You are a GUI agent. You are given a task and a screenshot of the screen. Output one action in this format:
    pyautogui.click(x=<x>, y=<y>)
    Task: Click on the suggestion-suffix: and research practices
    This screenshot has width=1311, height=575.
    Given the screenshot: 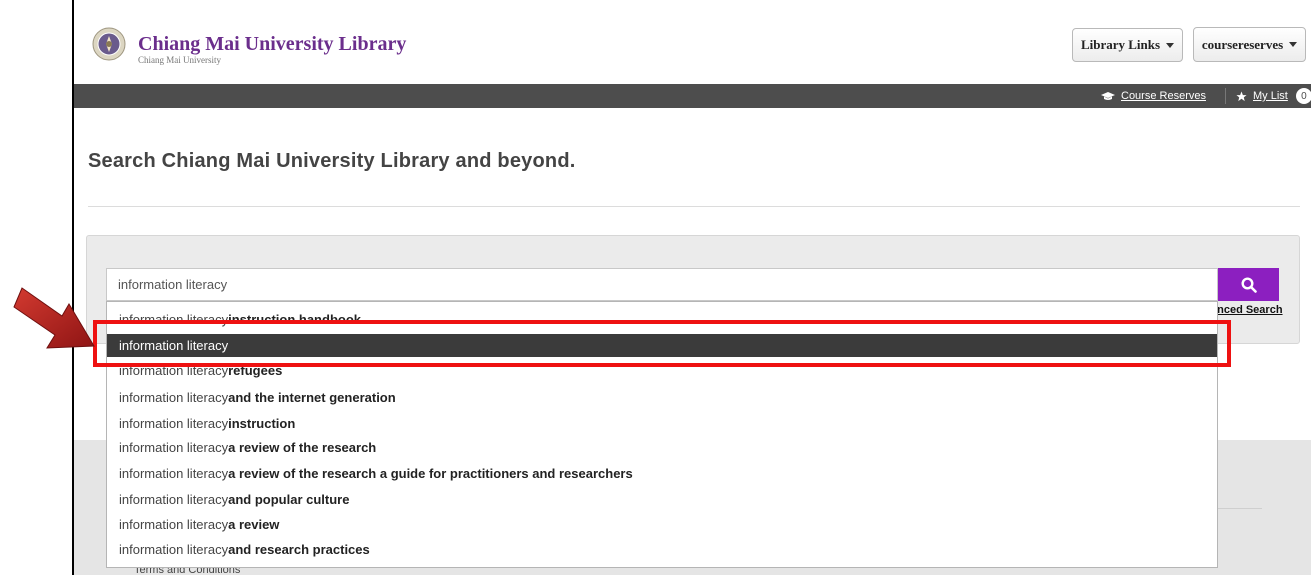 What is the action you would take?
    pyautogui.click(x=299, y=549)
    